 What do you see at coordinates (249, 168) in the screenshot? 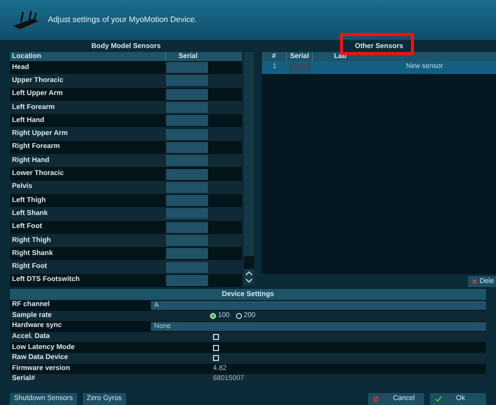
I see `scrollbar` at bounding box center [249, 168].